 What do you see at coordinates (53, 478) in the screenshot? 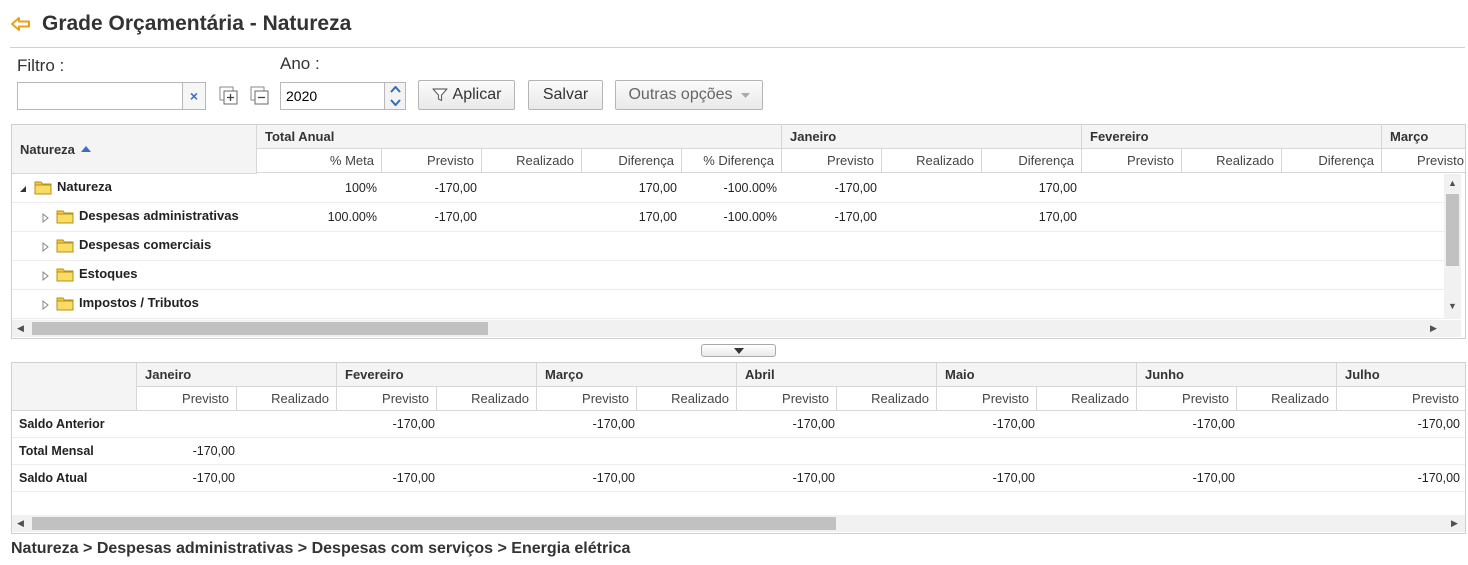
I see `row-label: Saldo Atual` at bounding box center [53, 478].